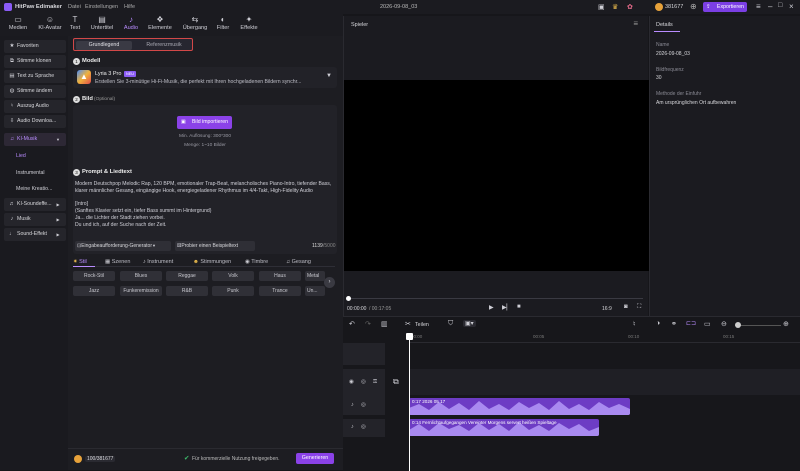 The image size is (800, 471). I want to click on mic-record-icon: ♮, so click(634, 324).